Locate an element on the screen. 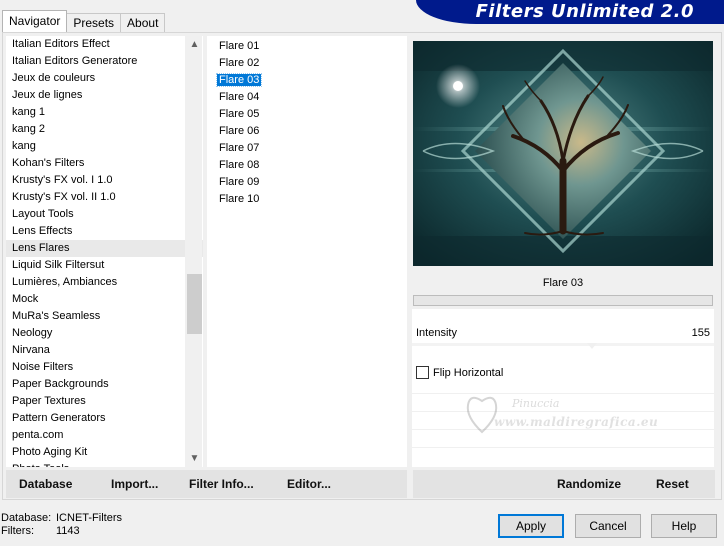  category-scrollbar: ▲ ▼ is located at coordinates (193, 251).